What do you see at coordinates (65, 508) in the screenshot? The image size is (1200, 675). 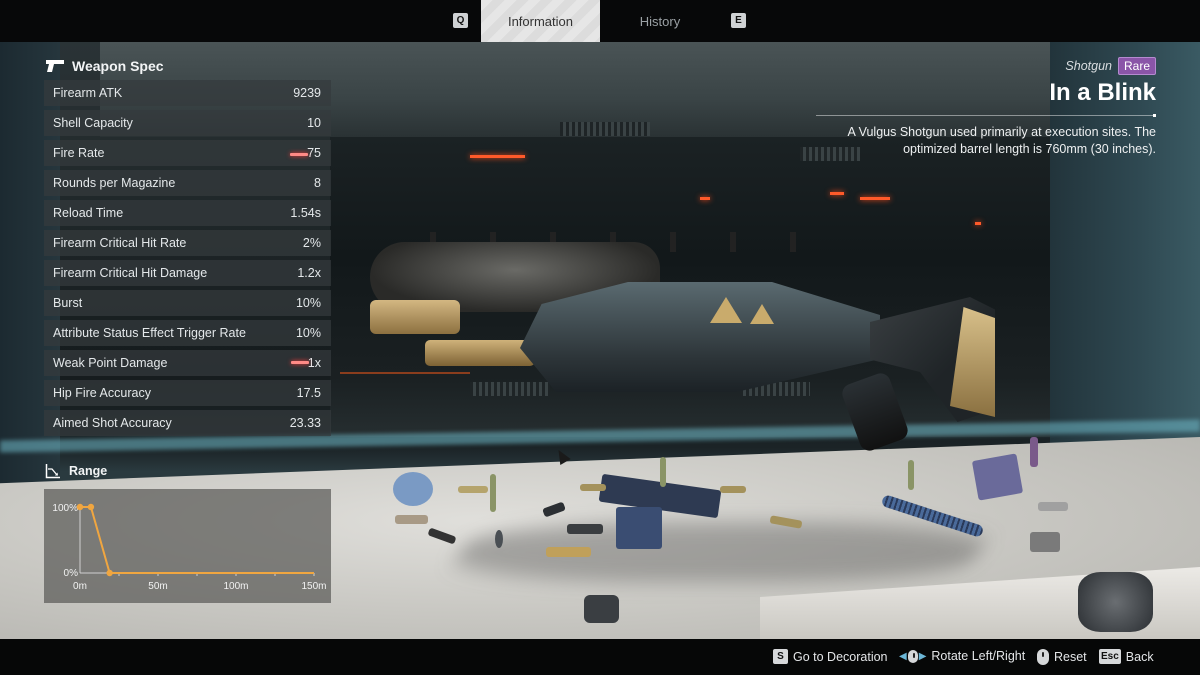 I see `y-tick-label: 100%` at bounding box center [65, 508].